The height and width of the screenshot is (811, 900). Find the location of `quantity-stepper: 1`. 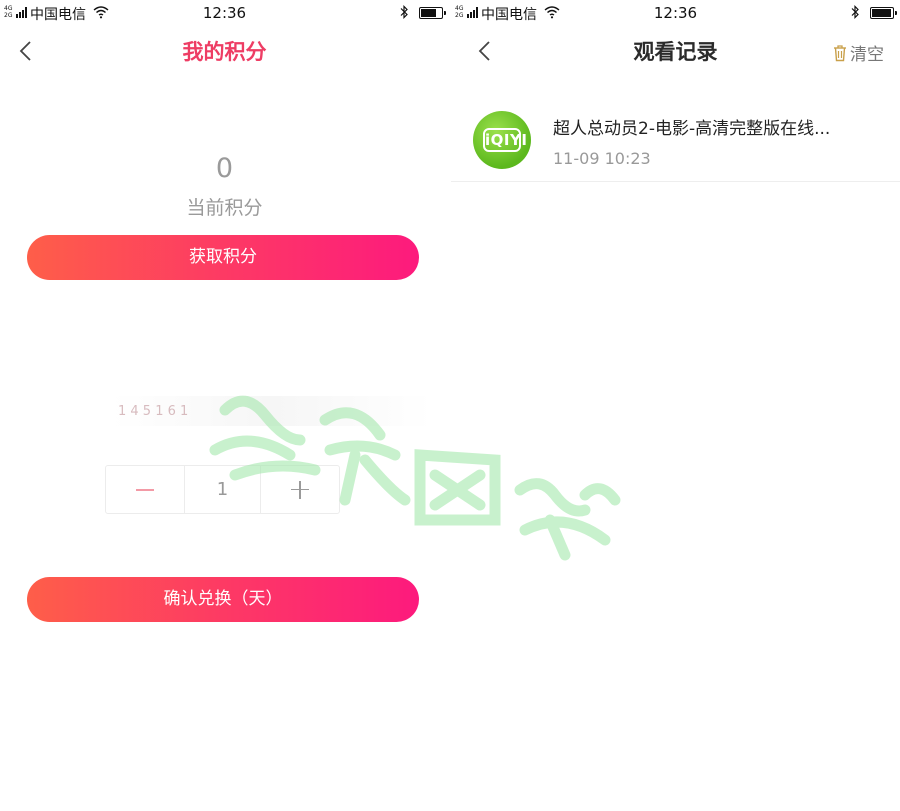

quantity-stepper: 1 is located at coordinates (222, 489).